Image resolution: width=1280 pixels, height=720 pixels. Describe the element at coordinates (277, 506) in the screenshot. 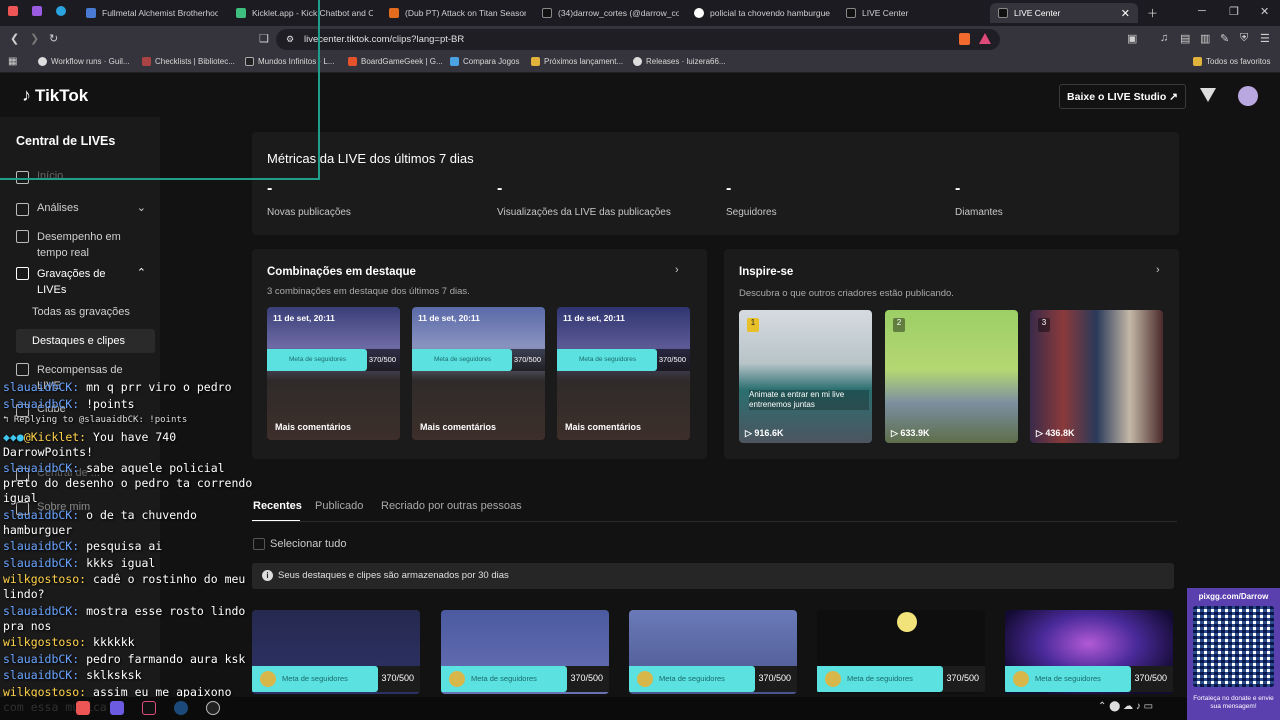

I see `tab-recentes: Recentes` at that location.